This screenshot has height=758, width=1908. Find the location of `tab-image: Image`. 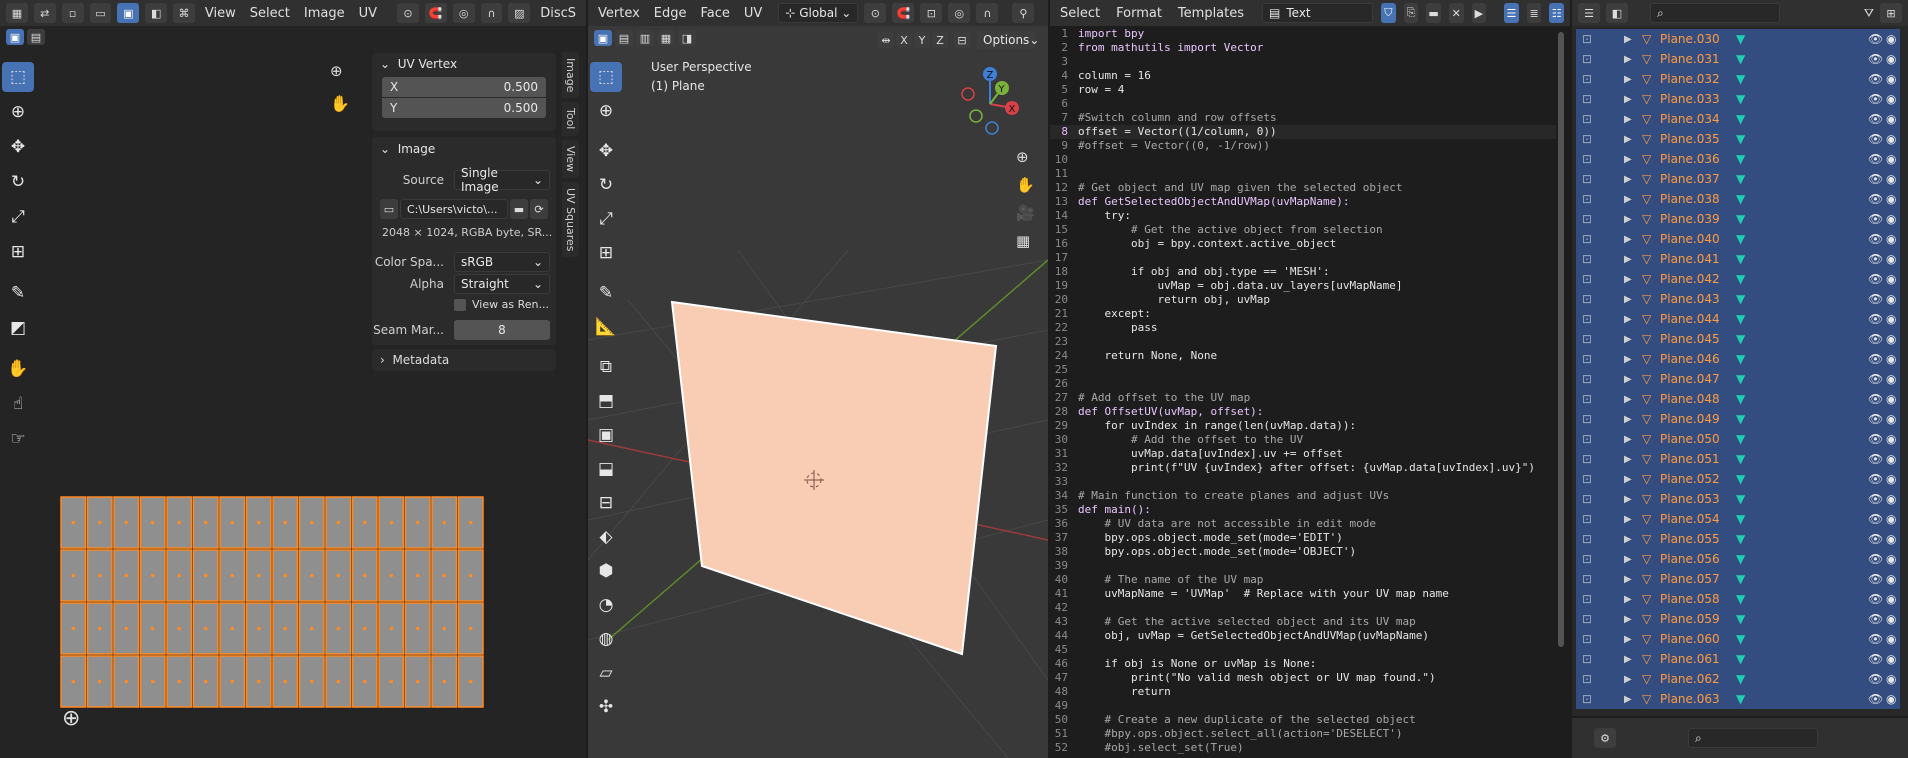

tab-image: Image is located at coordinates (570, 75).